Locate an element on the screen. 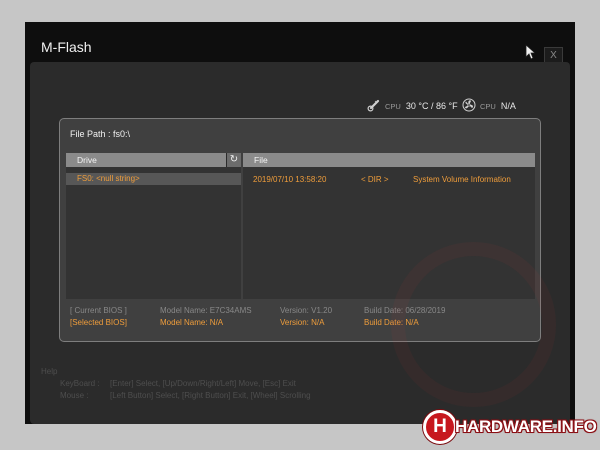 The width and height of the screenshot is (600, 450). hardware-info-h-icon: H is located at coordinates (440, 427).